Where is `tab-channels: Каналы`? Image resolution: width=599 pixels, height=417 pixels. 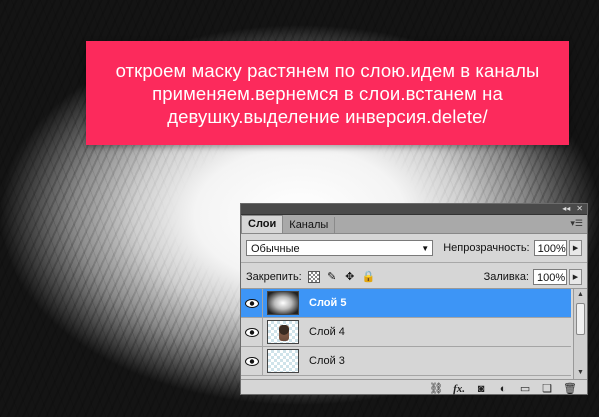 tab-channels: Каналы is located at coordinates (309, 225).